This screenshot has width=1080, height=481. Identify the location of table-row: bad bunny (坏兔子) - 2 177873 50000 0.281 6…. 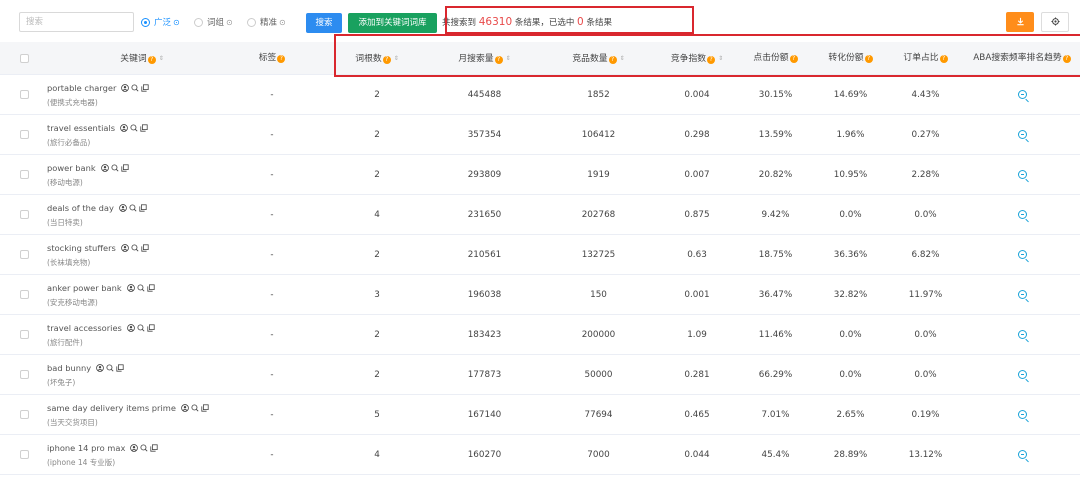
(540, 375).